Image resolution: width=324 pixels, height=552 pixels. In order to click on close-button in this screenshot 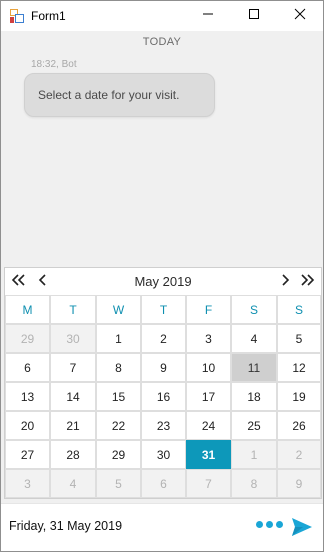, I will do `click(300, 16)`.